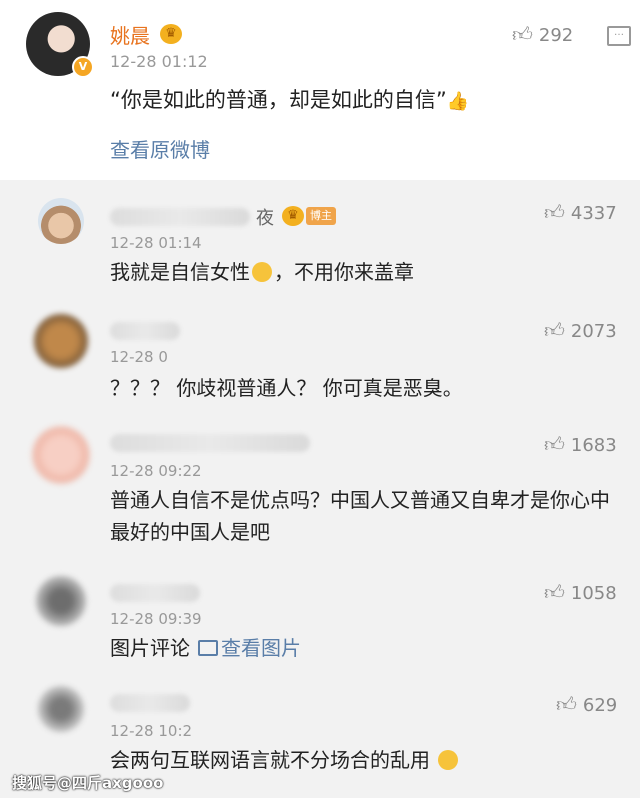 This screenshot has width=640, height=798. Describe the element at coordinates (286, 388) in the screenshot. I see `comment-text: ？？？ 你歧视普通人？ 你可真是恶臭。` at that location.